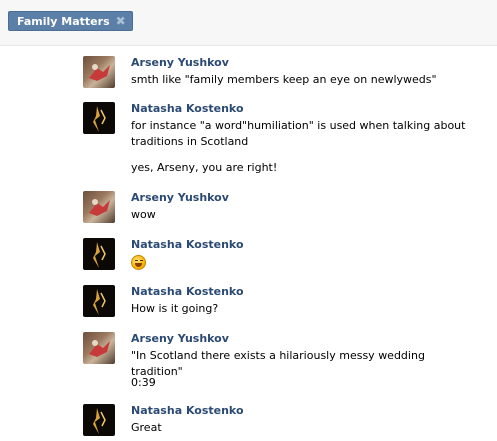 This screenshot has height=441, width=497. Describe the element at coordinates (63, 21) in the screenshot. I see `conversation-tag-label: Family Matters` at that location.